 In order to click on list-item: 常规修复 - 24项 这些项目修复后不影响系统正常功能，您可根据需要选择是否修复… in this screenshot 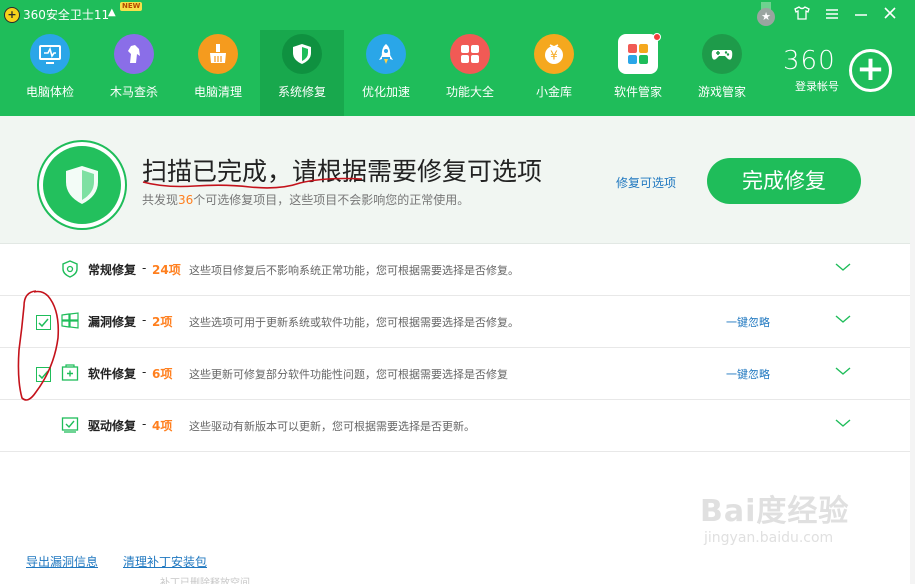, I will do `click(455, 270)`.